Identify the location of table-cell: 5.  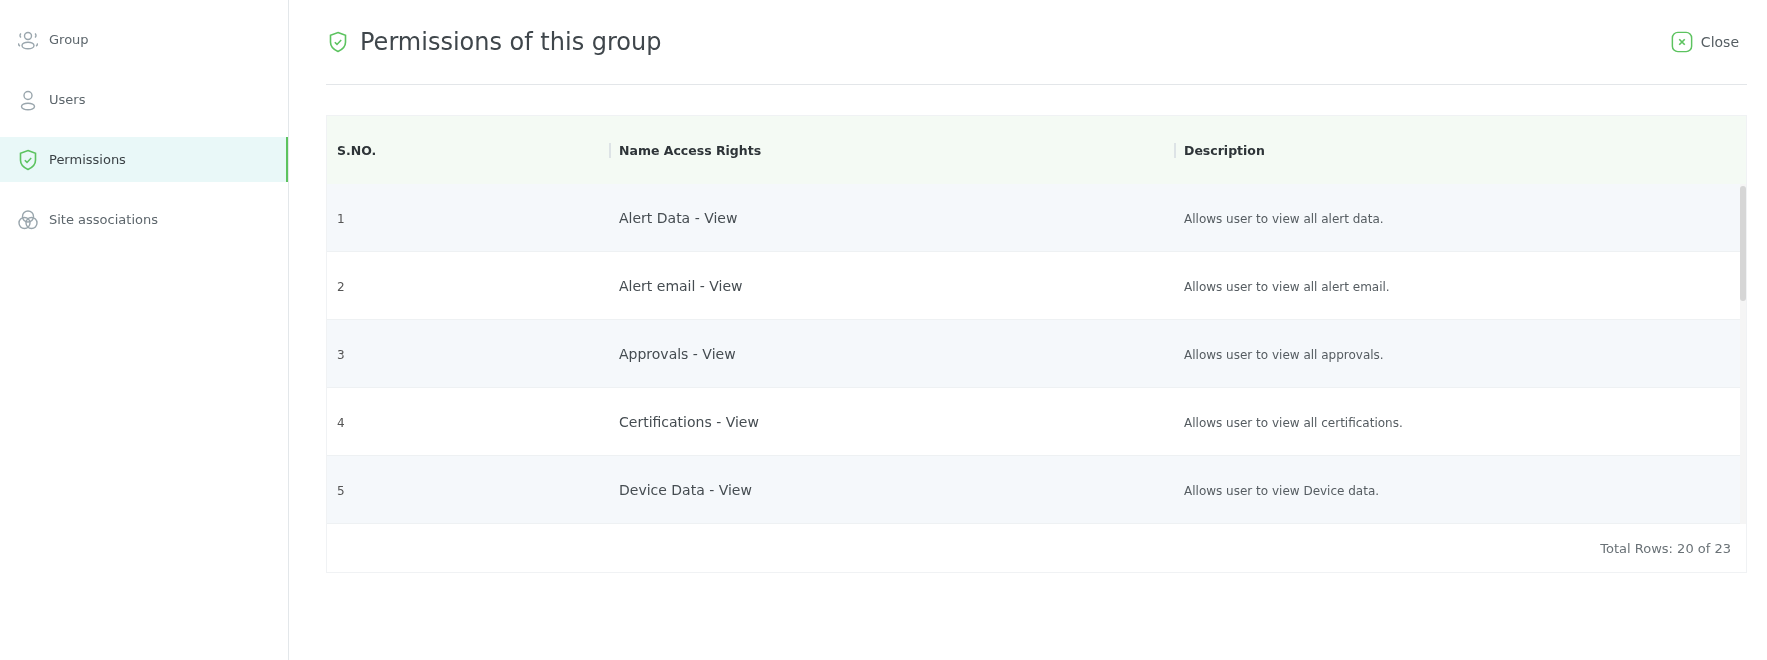
(341, 491).